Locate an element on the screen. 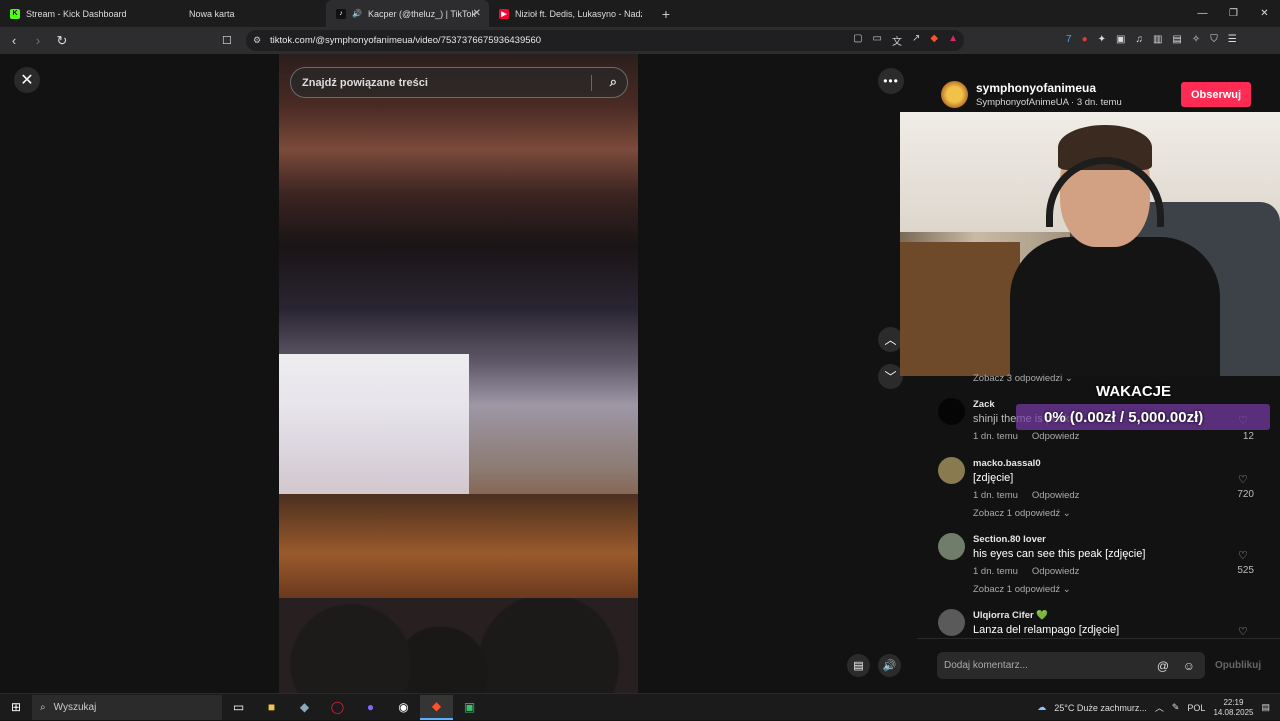 The height and width of the screenshot is (721, 1280). search-icon: ⌕ is located at coordinates (613, 82).